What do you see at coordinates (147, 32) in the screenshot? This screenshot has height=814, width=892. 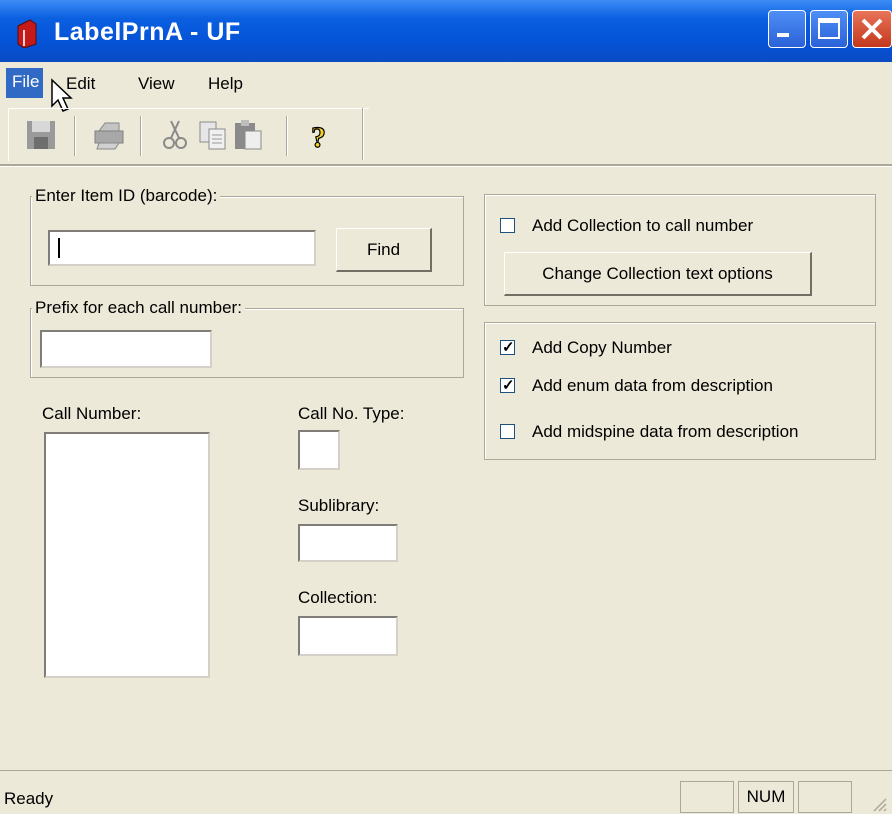 I see `window-title: LabelPrnA - UF` at bounding box center [147, 32].